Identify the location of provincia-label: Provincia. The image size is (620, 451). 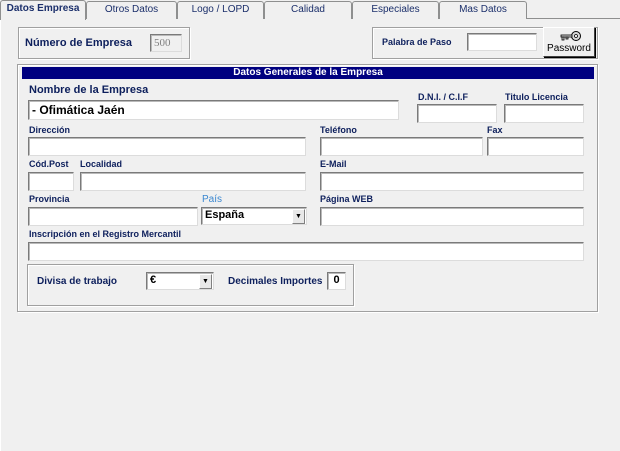
(49, 199).